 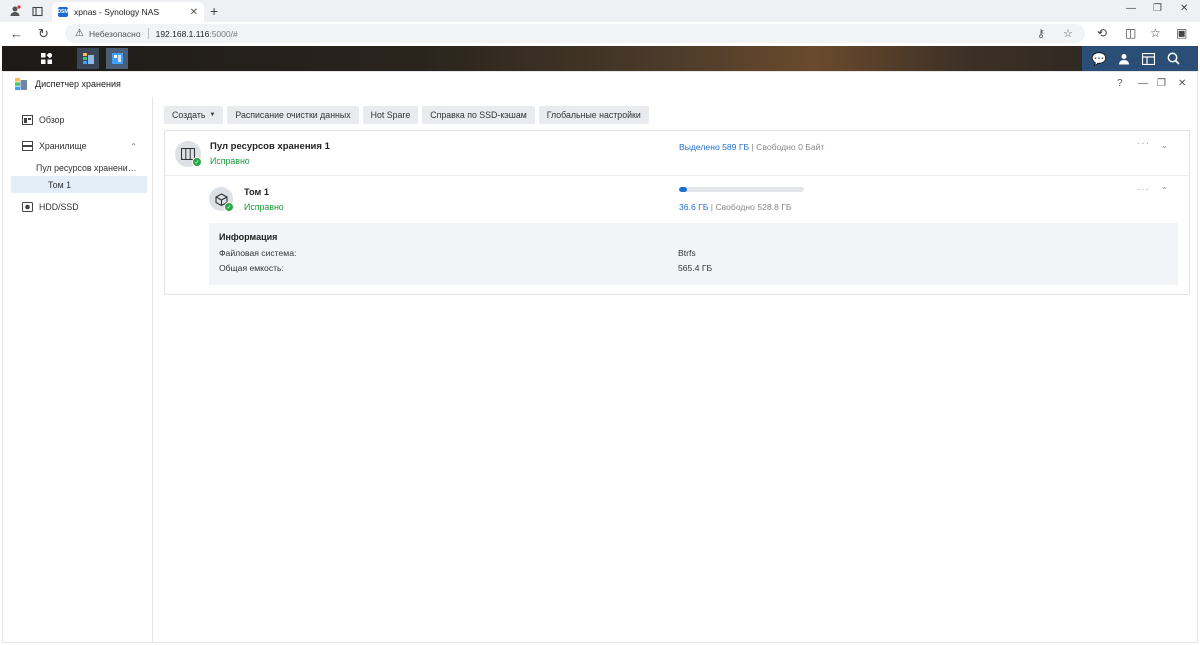 I want to click on card-divider, so click(x=677, y=175).